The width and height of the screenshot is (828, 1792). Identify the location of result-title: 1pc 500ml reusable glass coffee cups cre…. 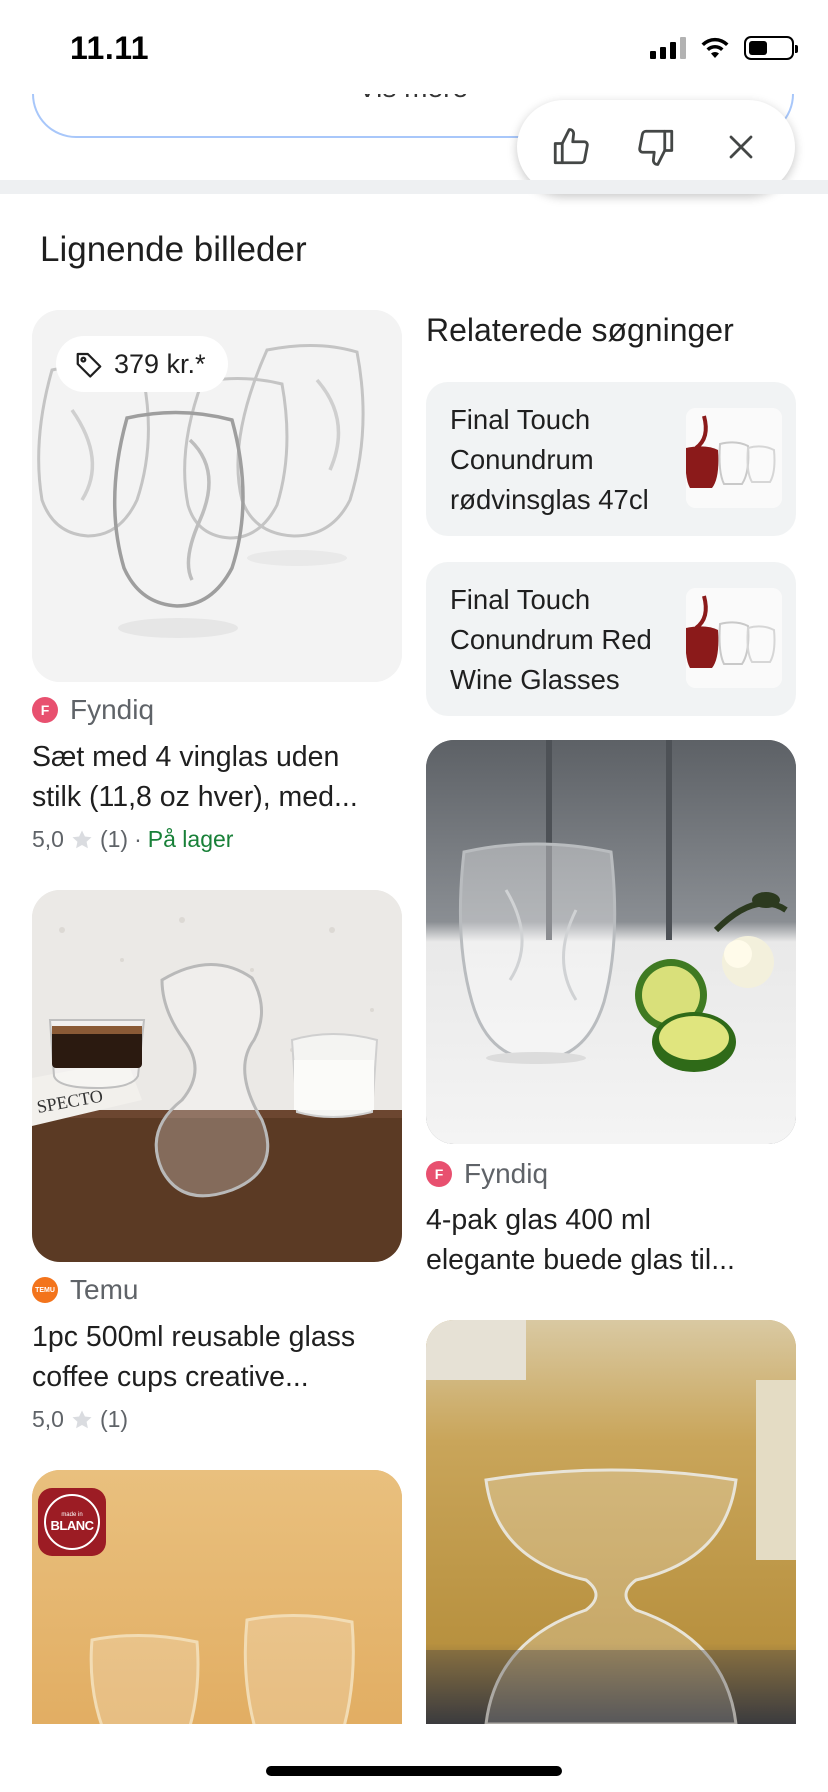
(222, 1357).